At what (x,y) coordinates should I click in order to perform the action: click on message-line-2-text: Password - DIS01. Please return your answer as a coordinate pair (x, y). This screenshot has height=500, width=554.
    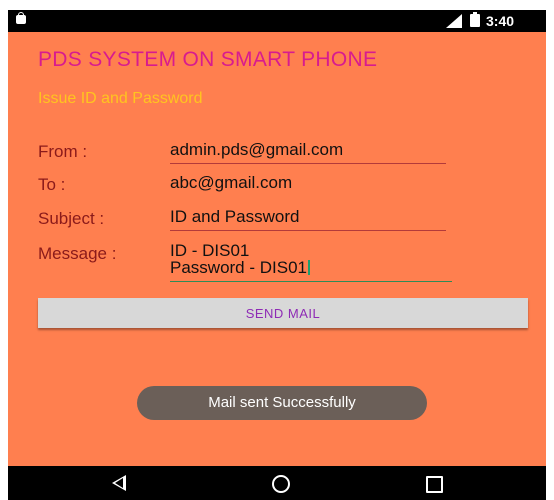
    Looking at the image, I should click on (238, 267).